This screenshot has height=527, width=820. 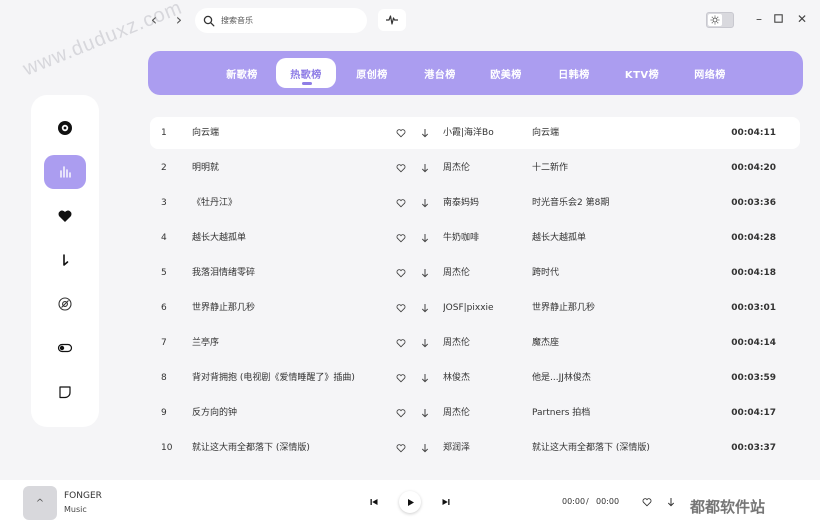 What do you see at coordinates (242, 73) in the screenshot?
I see `tab-new-songs: 新歌榜` at bounding box center [242, 73].